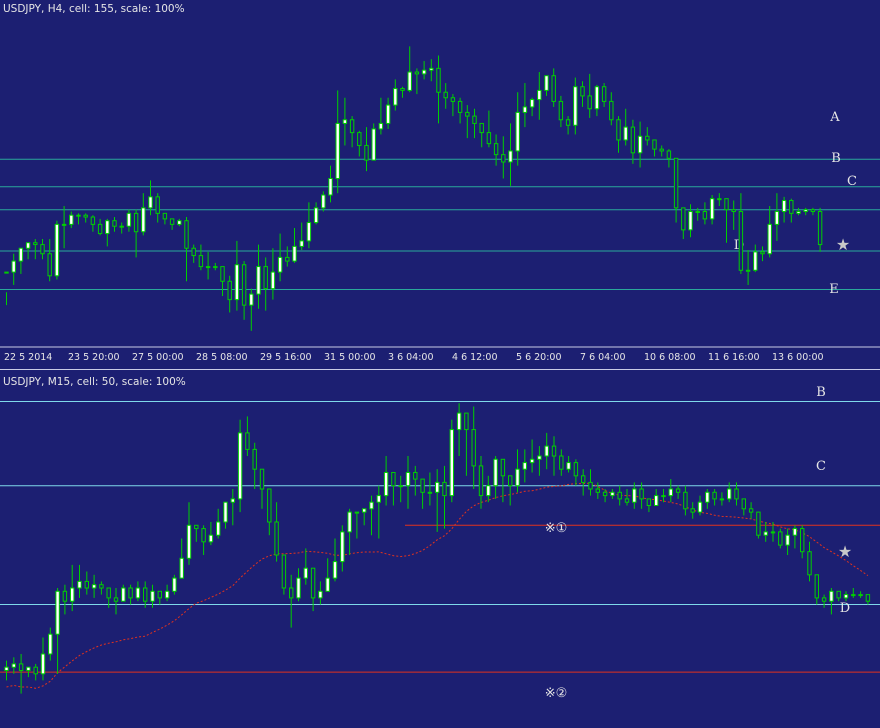 The height and width of the screenshot is (728, 880). I want to click on level-label: ※①, so click(556, 528).